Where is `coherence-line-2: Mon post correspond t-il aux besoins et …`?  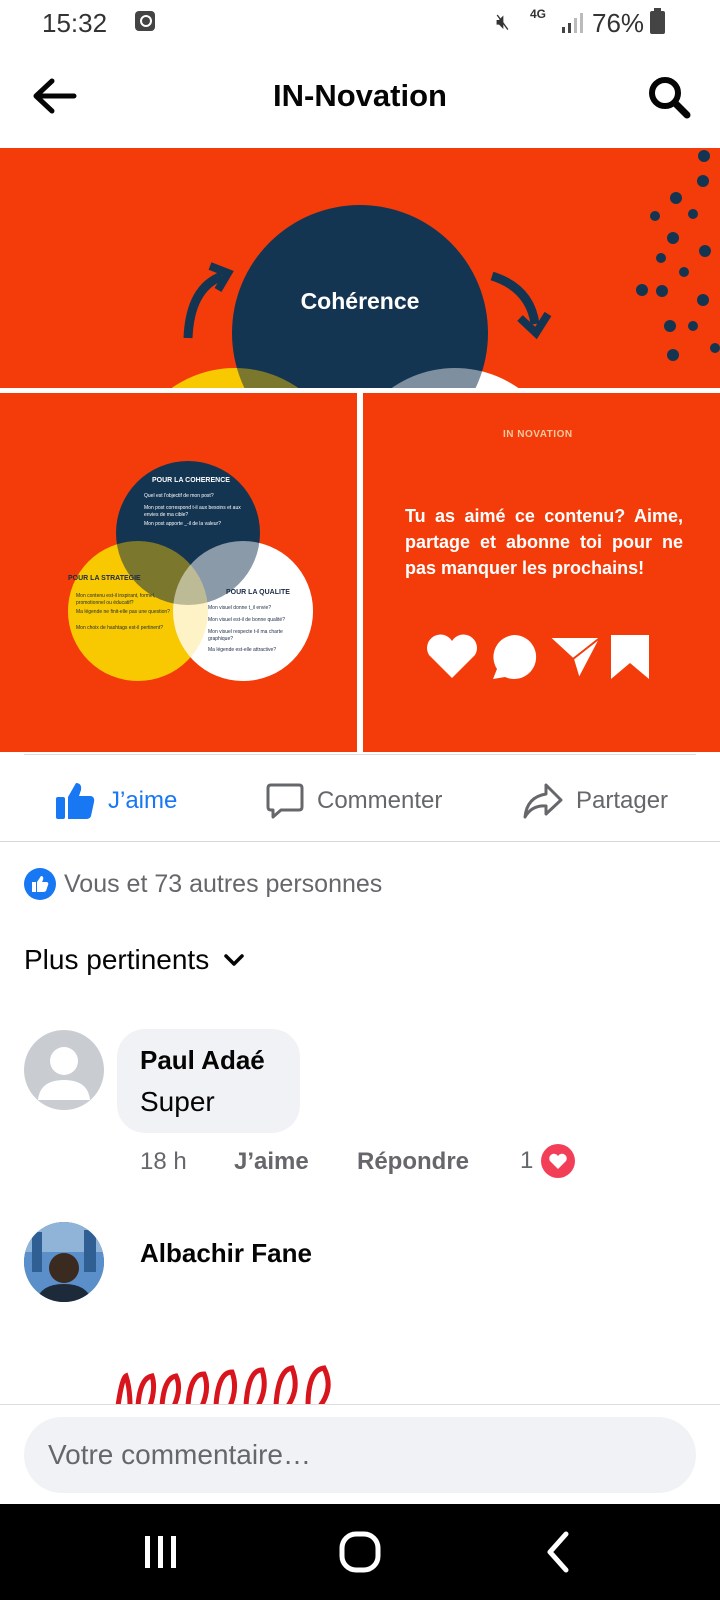 coherence-line-2: Mon post correspond t-il aux besoins et … is located at coordinates (192, 511).